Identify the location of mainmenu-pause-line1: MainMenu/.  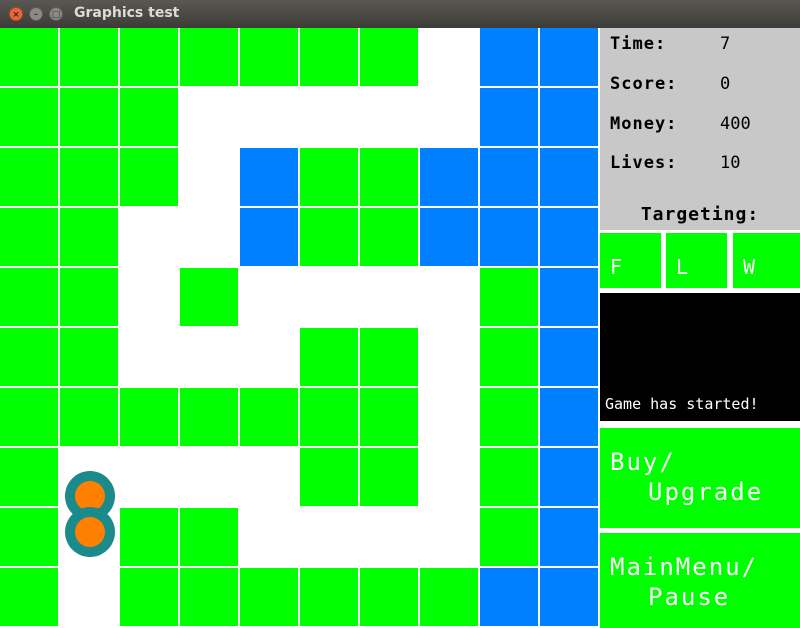
(684, 567).